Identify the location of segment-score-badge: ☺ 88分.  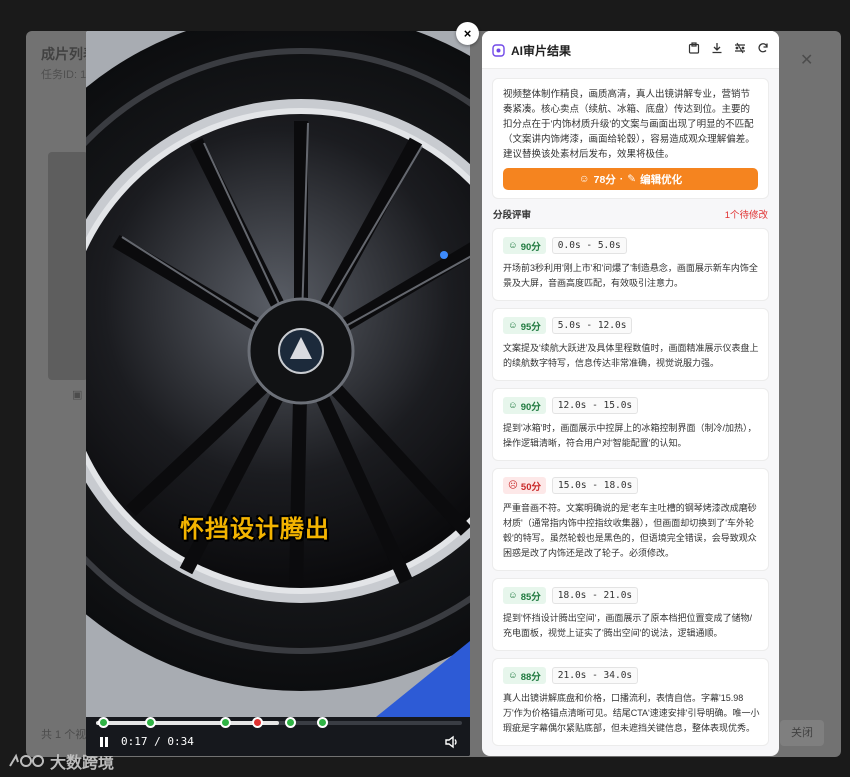
(524, 675).